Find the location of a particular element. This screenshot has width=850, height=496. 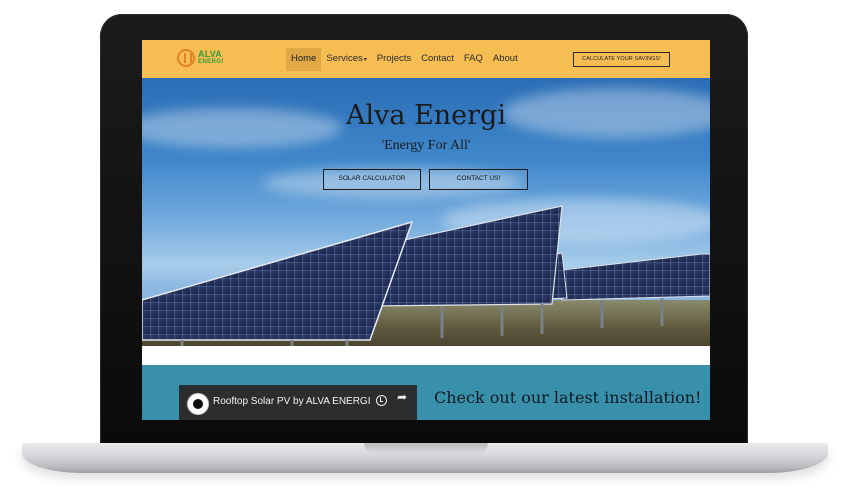

nav-home-label: Home is located at coordinates (304, 58).